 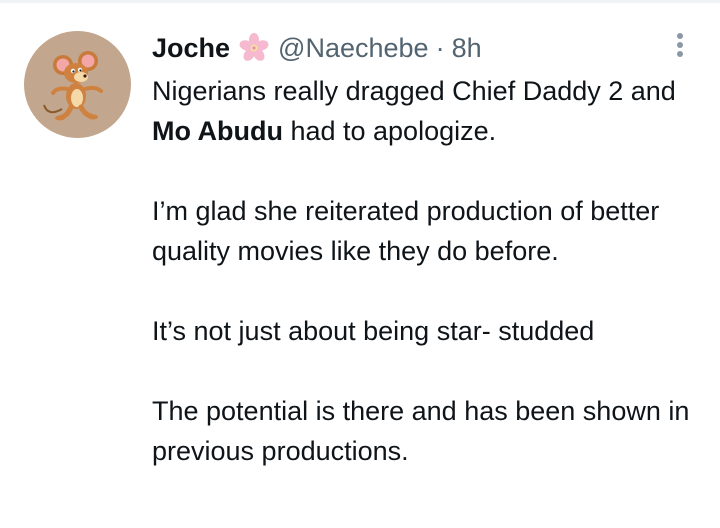 I want to click on avatar, so click(x=77, y=84).